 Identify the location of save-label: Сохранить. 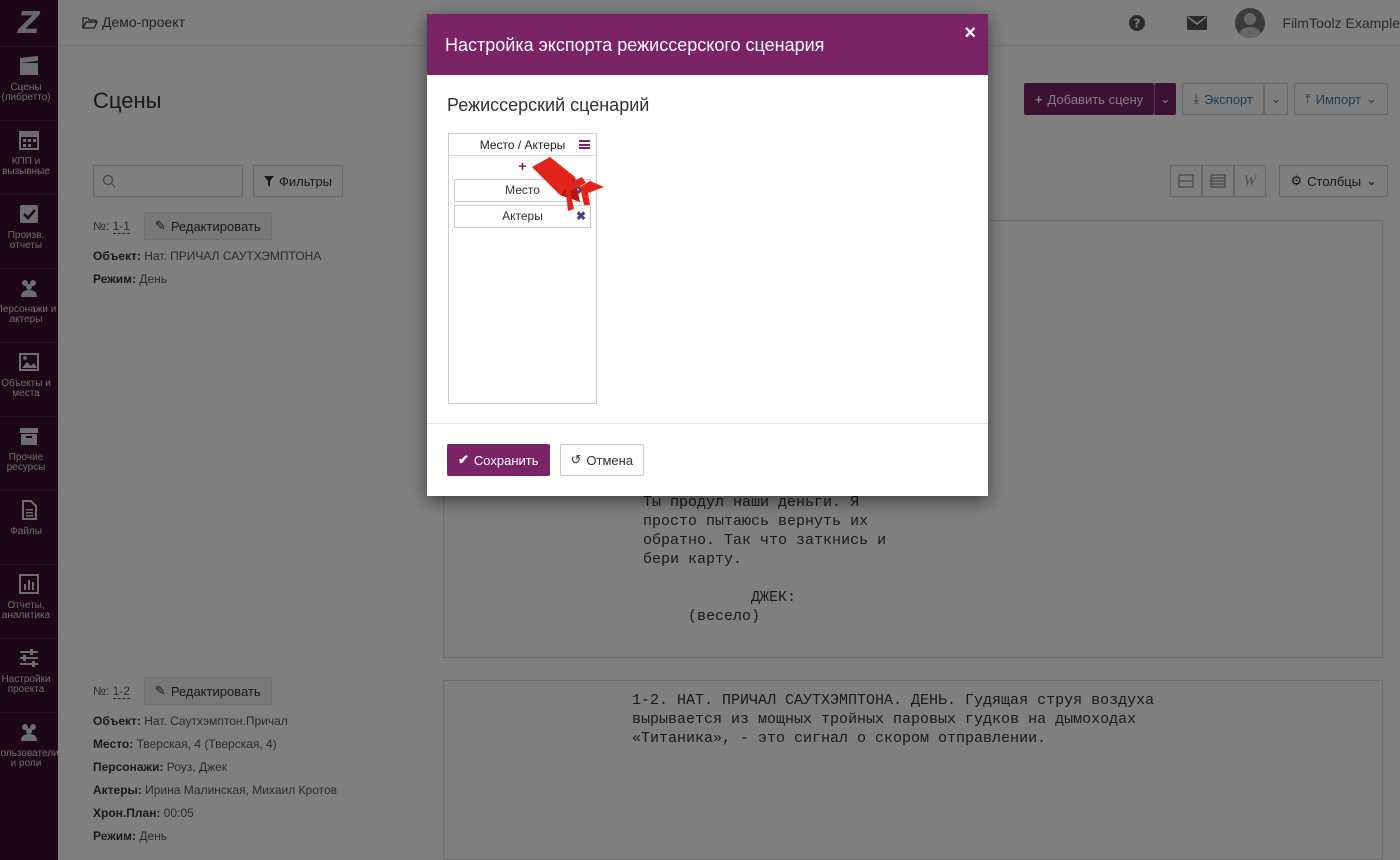
(506, 460).